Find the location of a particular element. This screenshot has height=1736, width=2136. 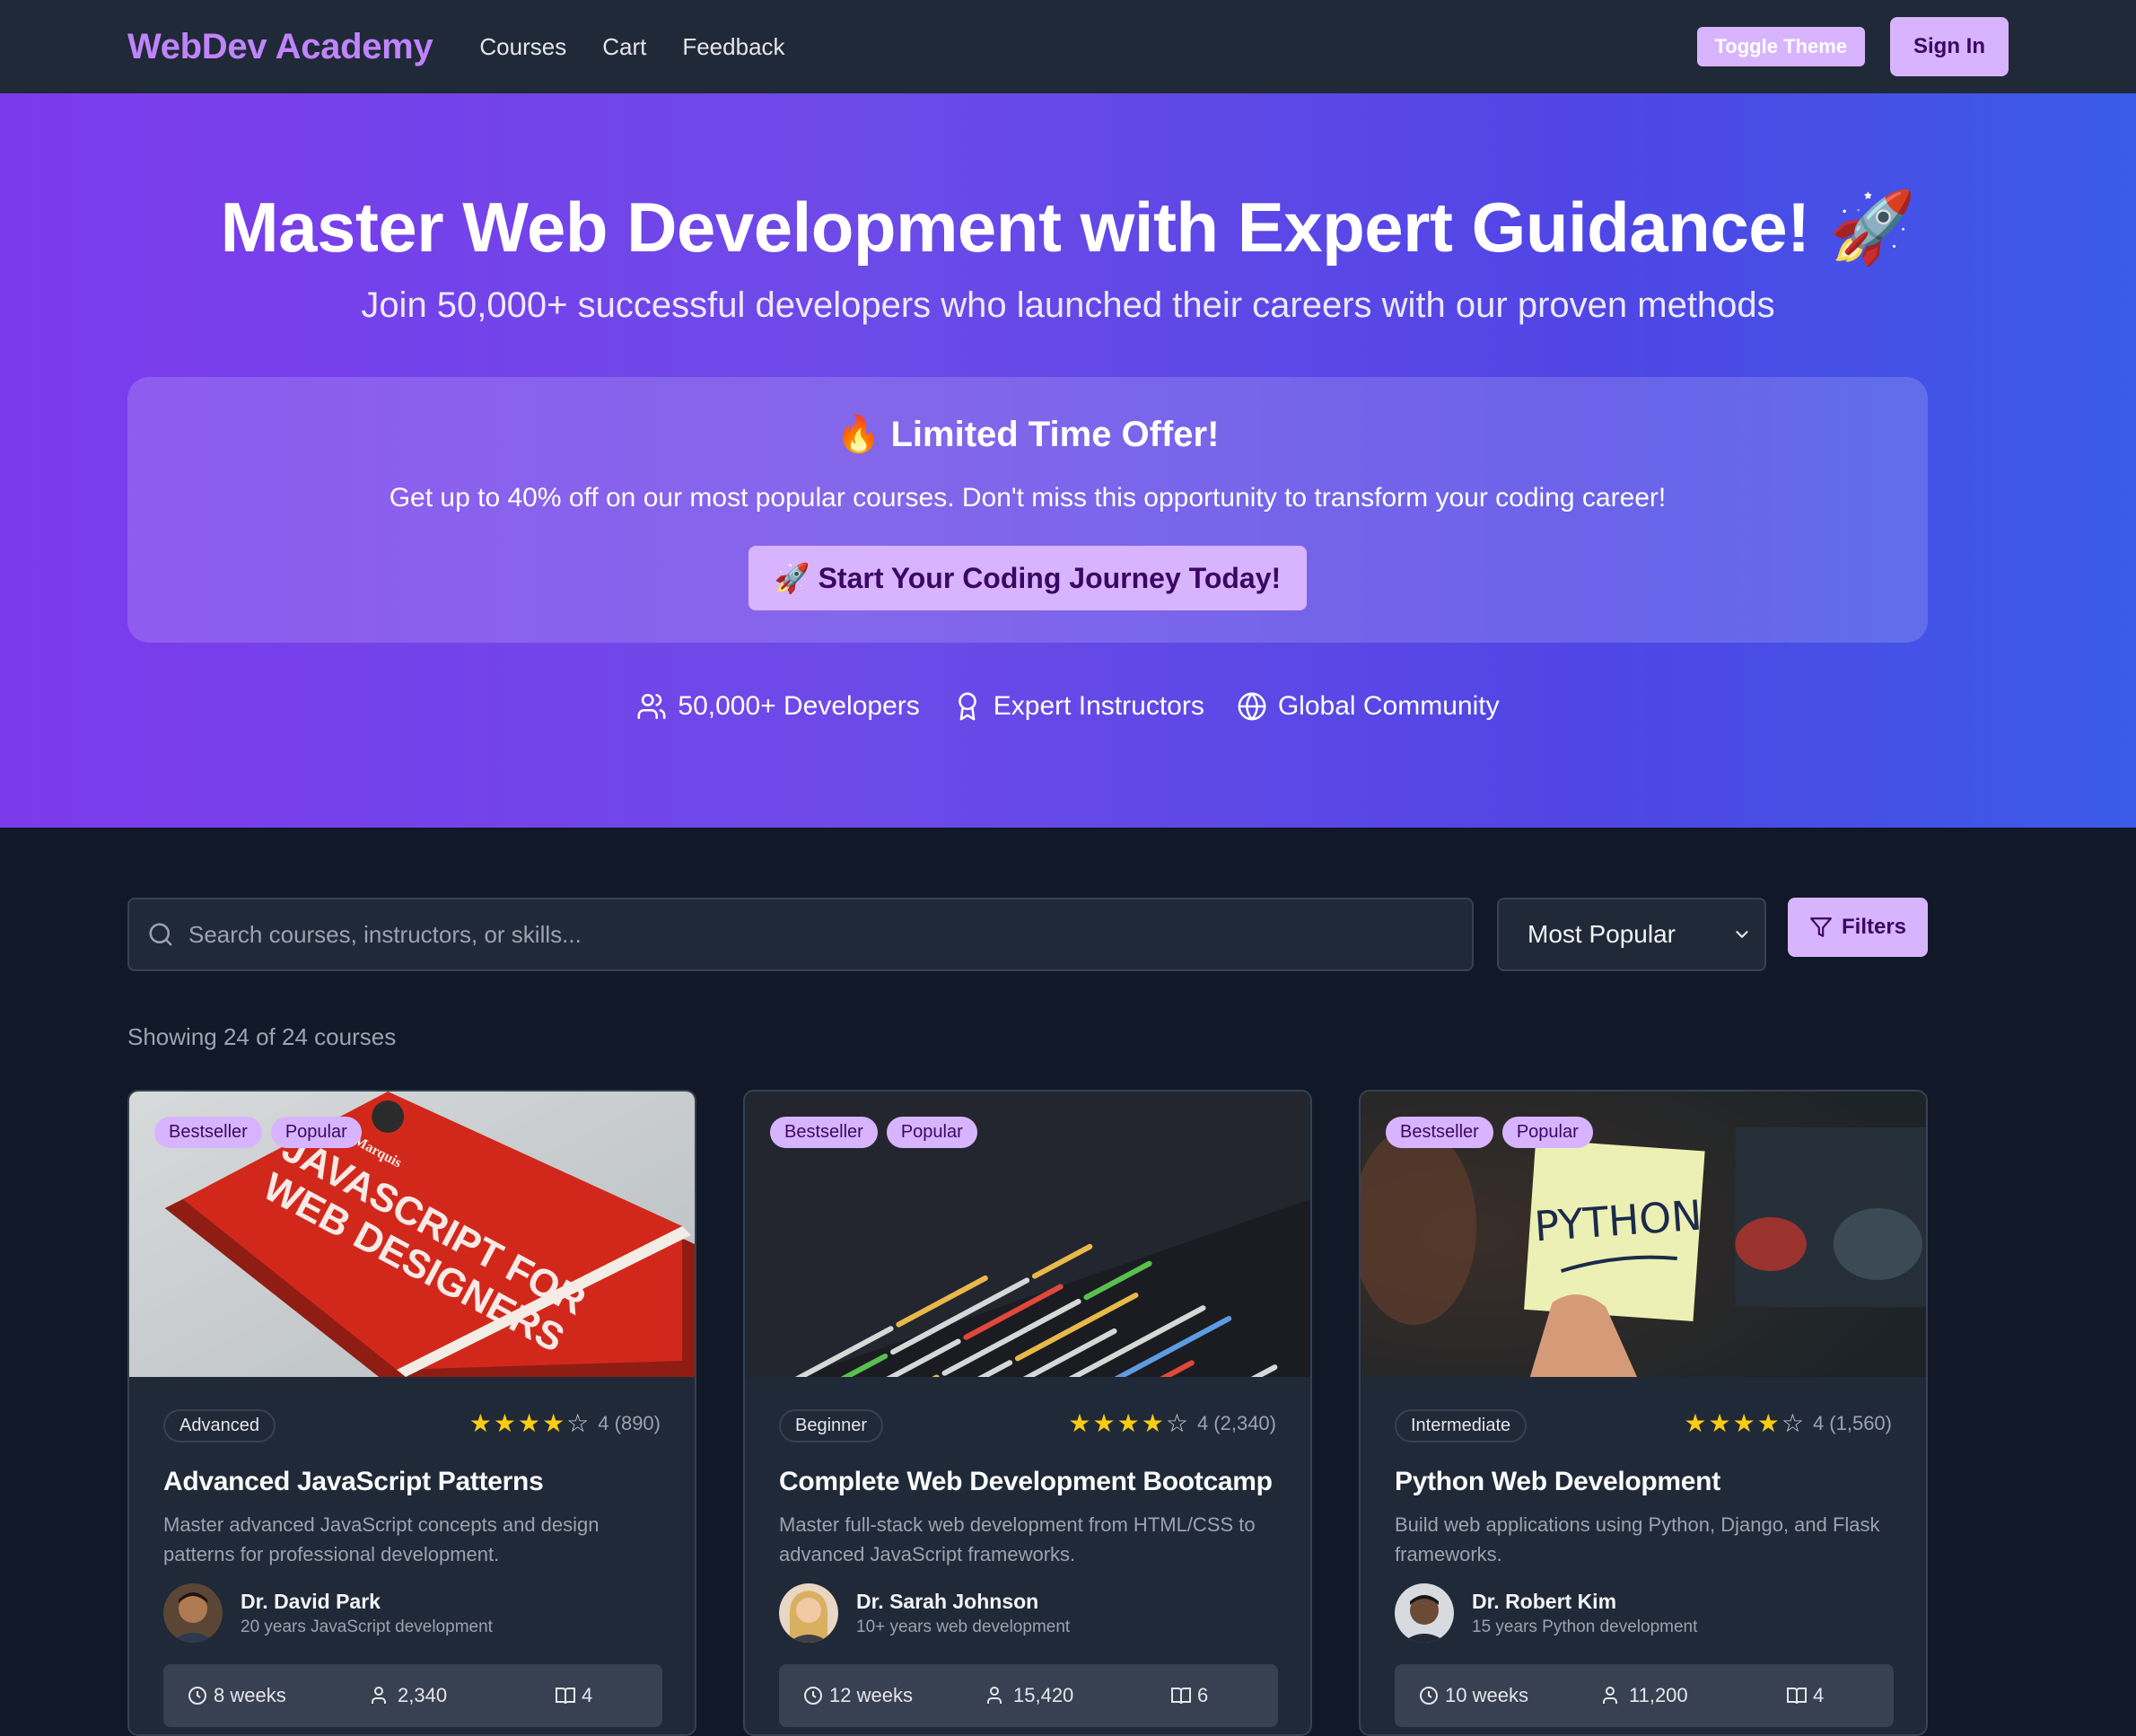

search-box is located at coordinates (800, 934).